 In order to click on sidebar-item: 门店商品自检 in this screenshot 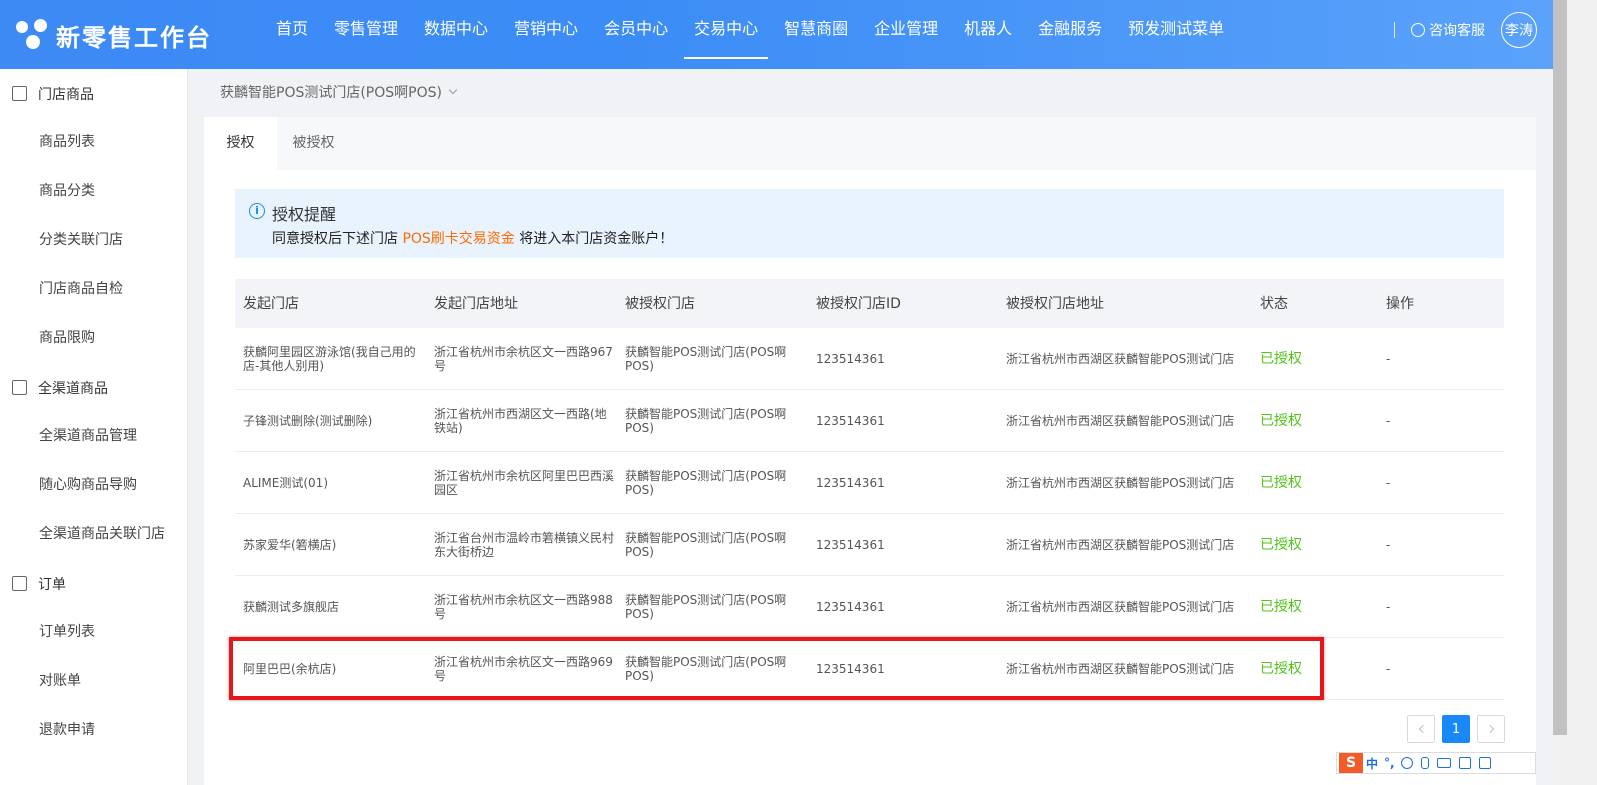, I will do `click(93, 289)`.